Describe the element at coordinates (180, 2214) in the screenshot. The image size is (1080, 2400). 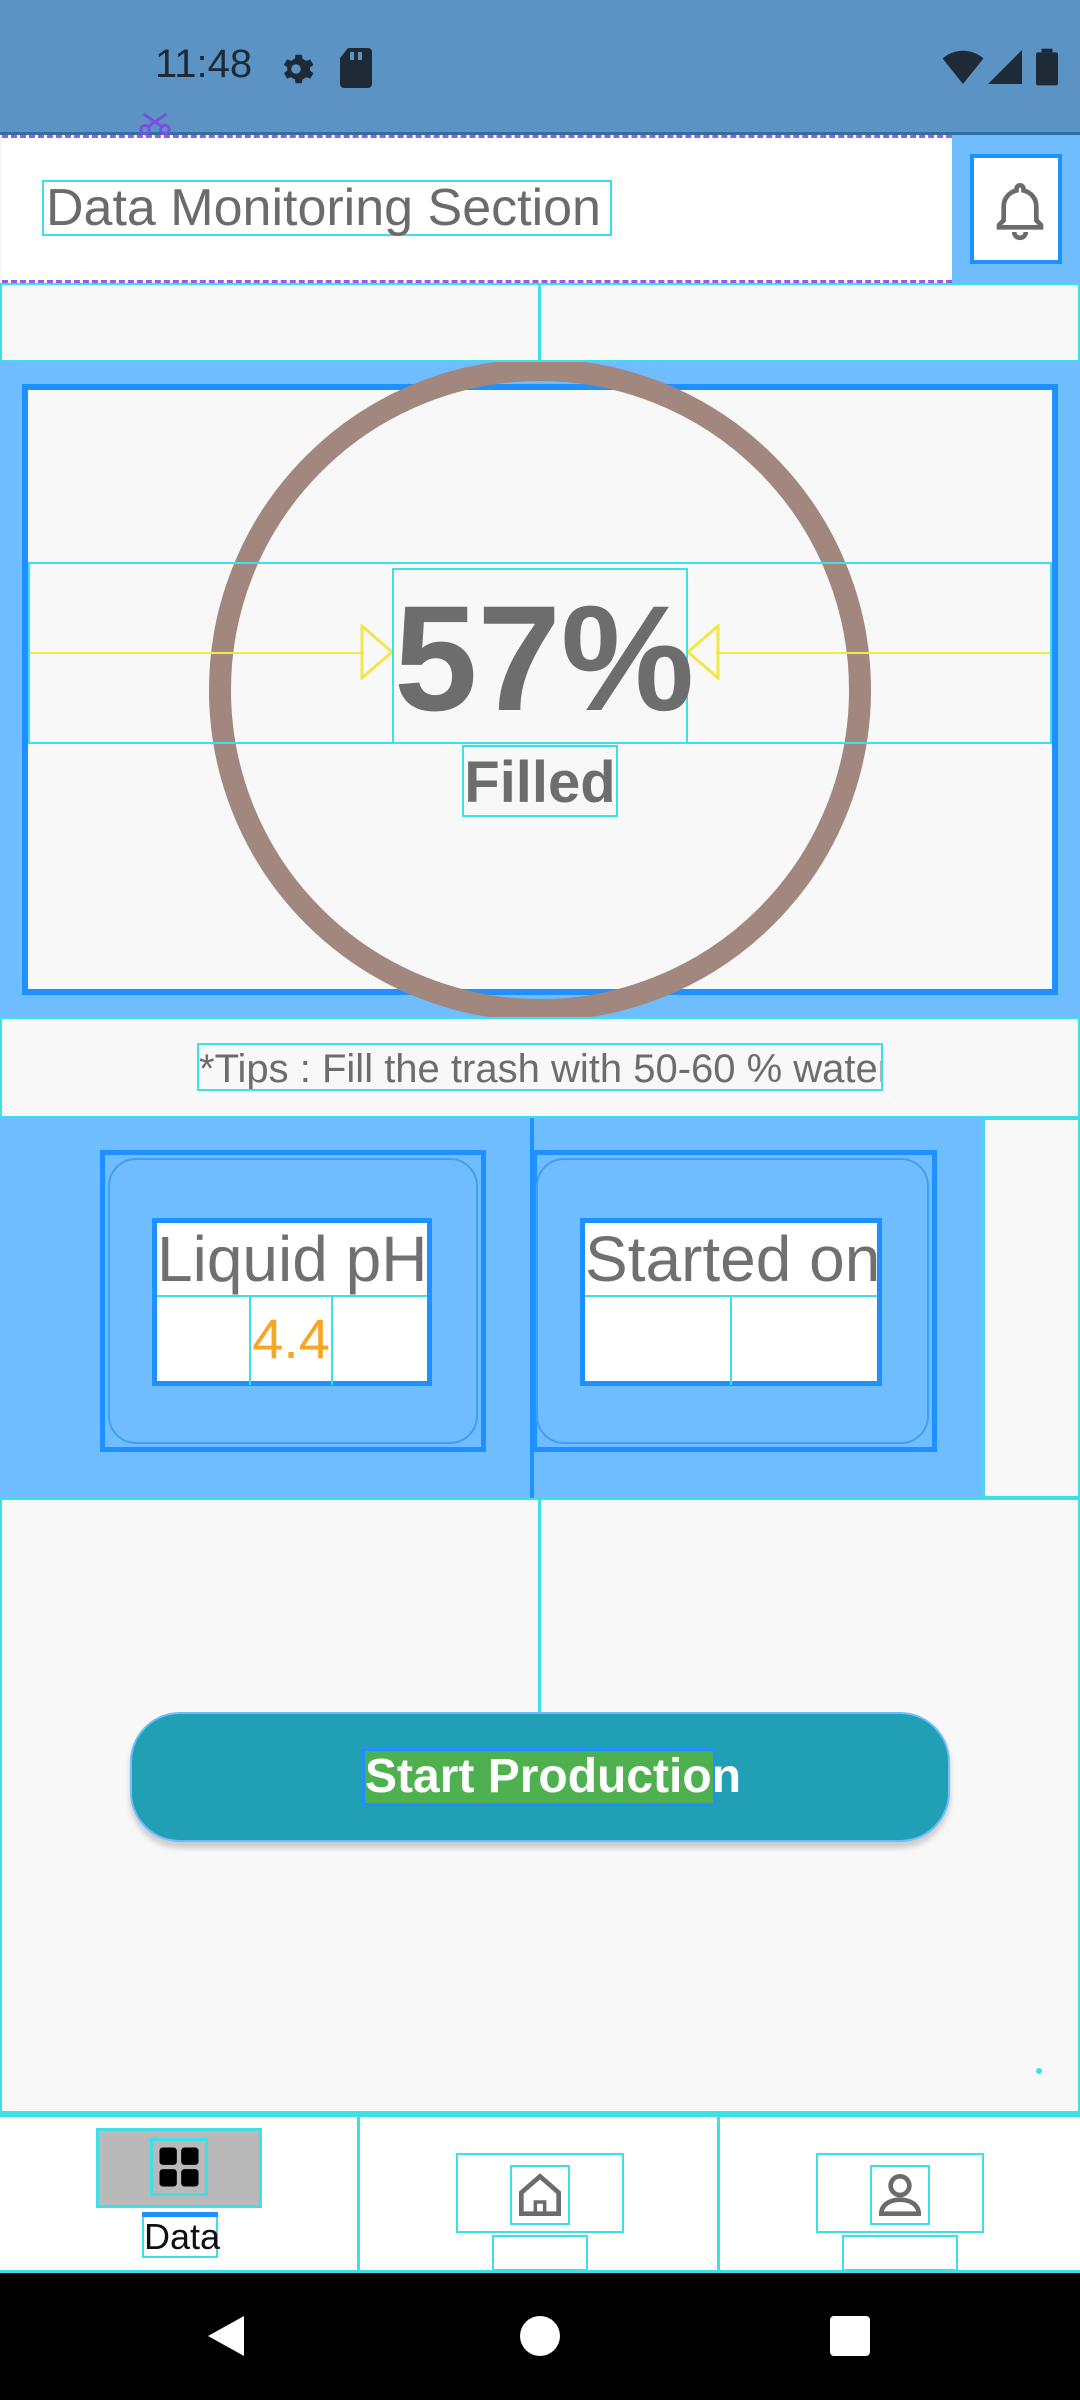
I see `nav-active-indicator` at that location.